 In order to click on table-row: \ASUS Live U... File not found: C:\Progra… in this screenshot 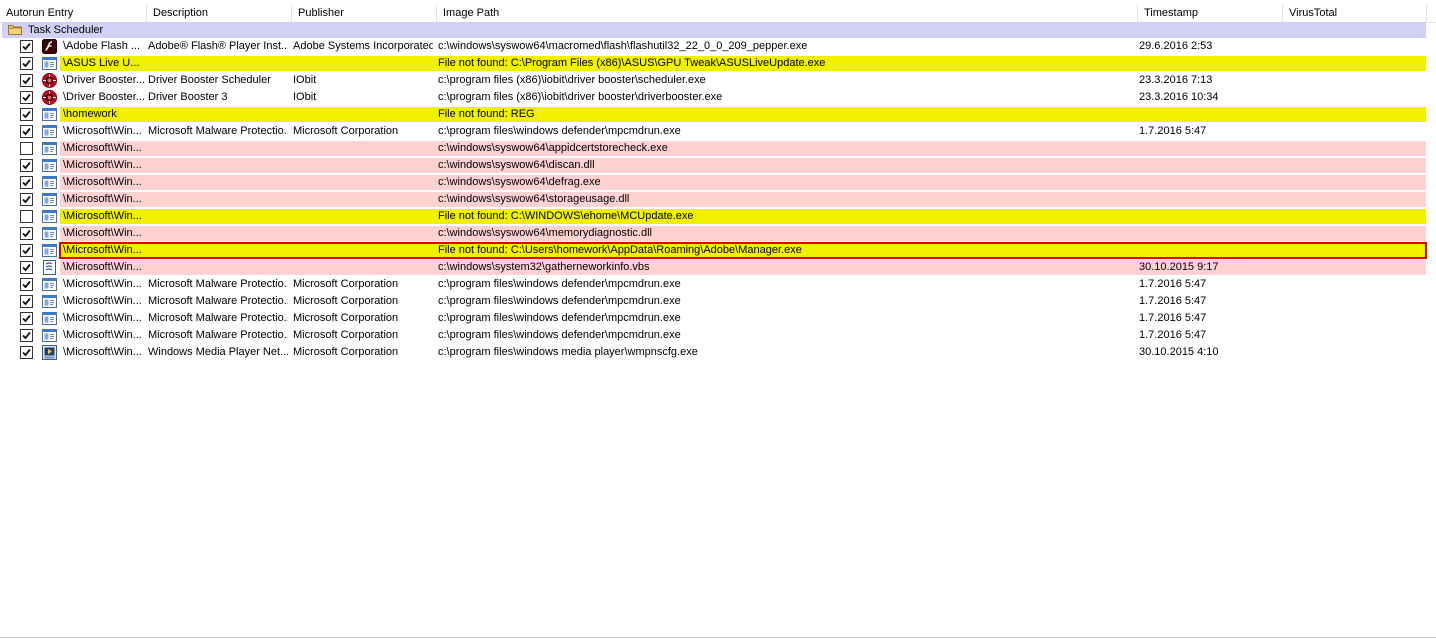, I will do `click(718, 63)`.